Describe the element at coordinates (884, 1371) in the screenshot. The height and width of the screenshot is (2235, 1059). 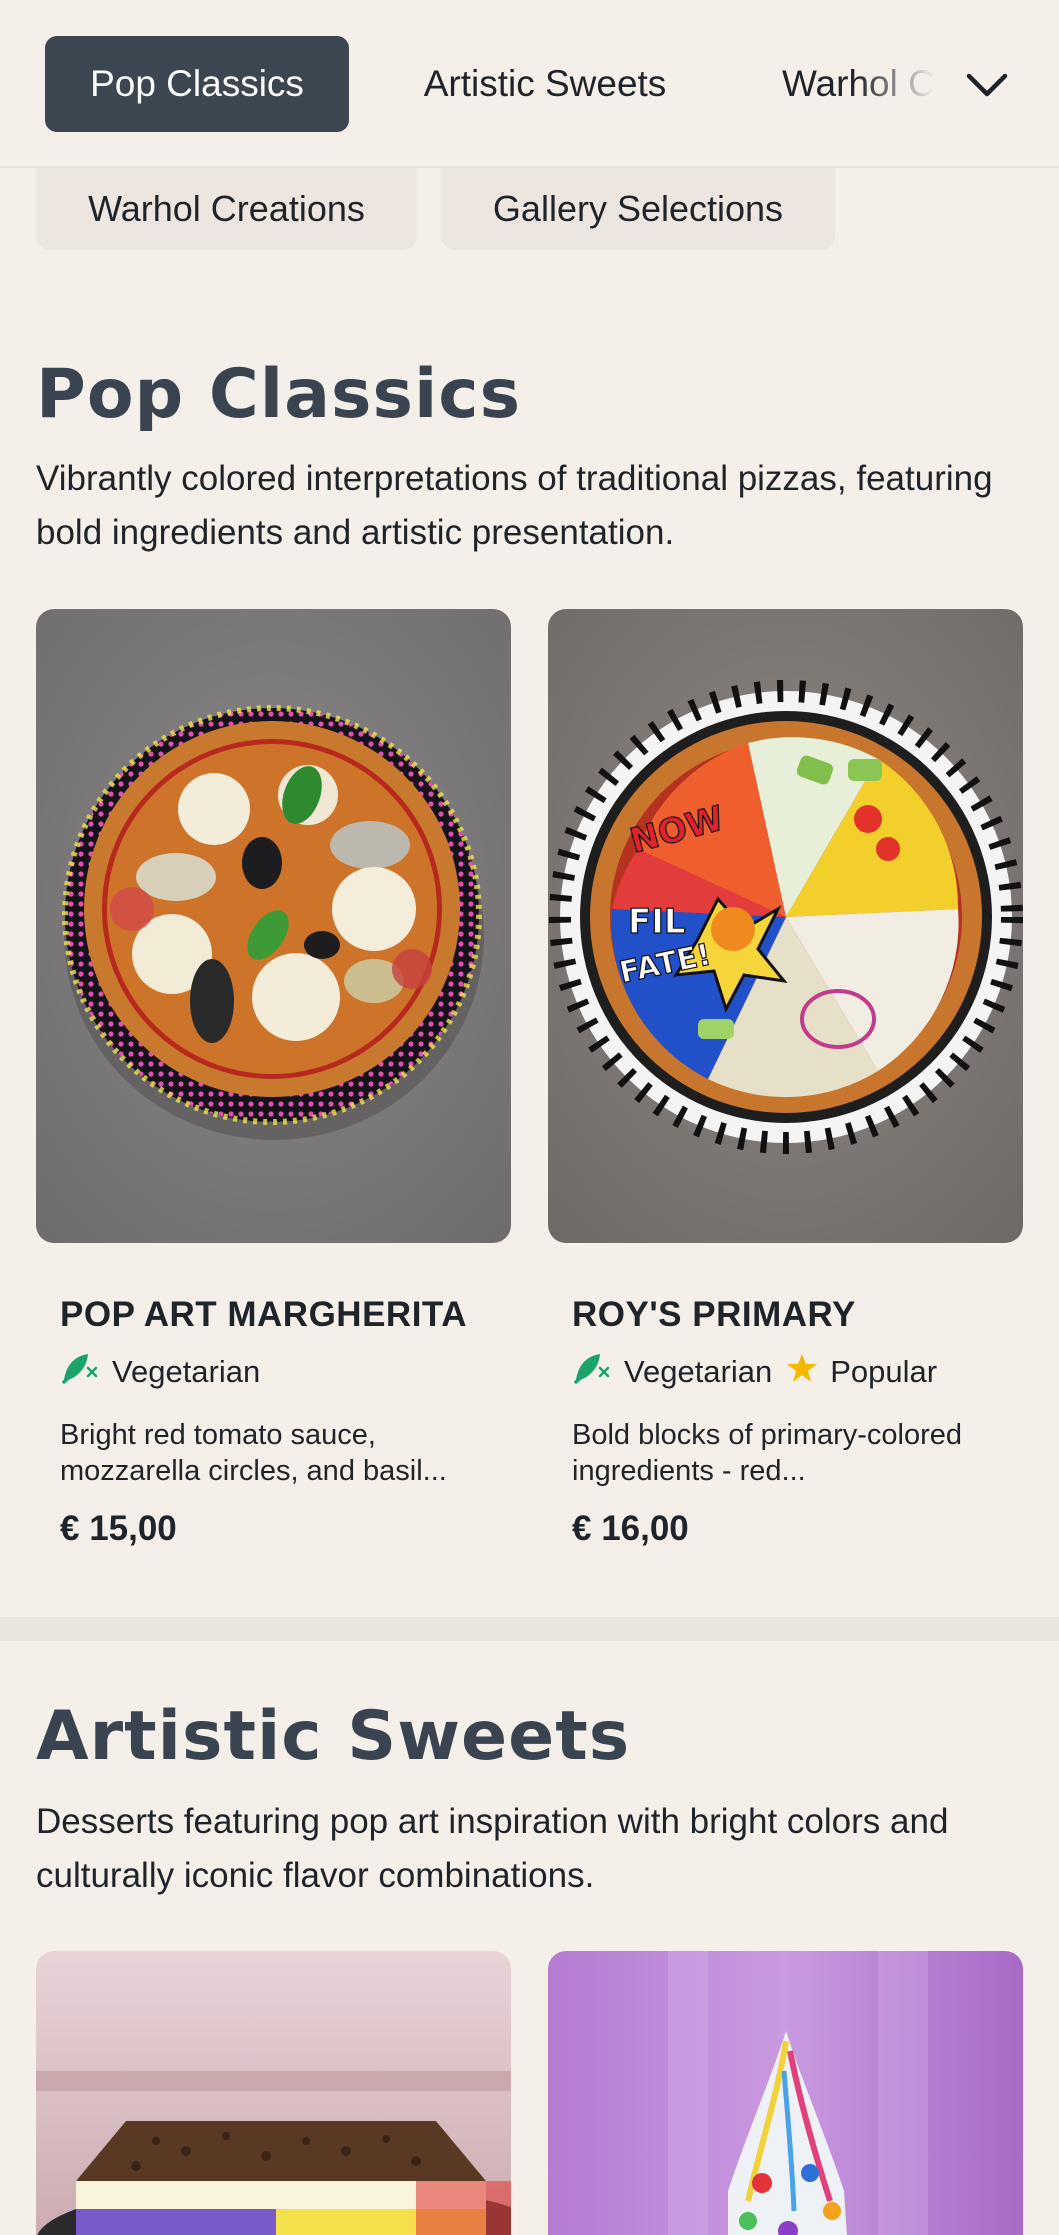
I see `tag-label: Popular` at that location.